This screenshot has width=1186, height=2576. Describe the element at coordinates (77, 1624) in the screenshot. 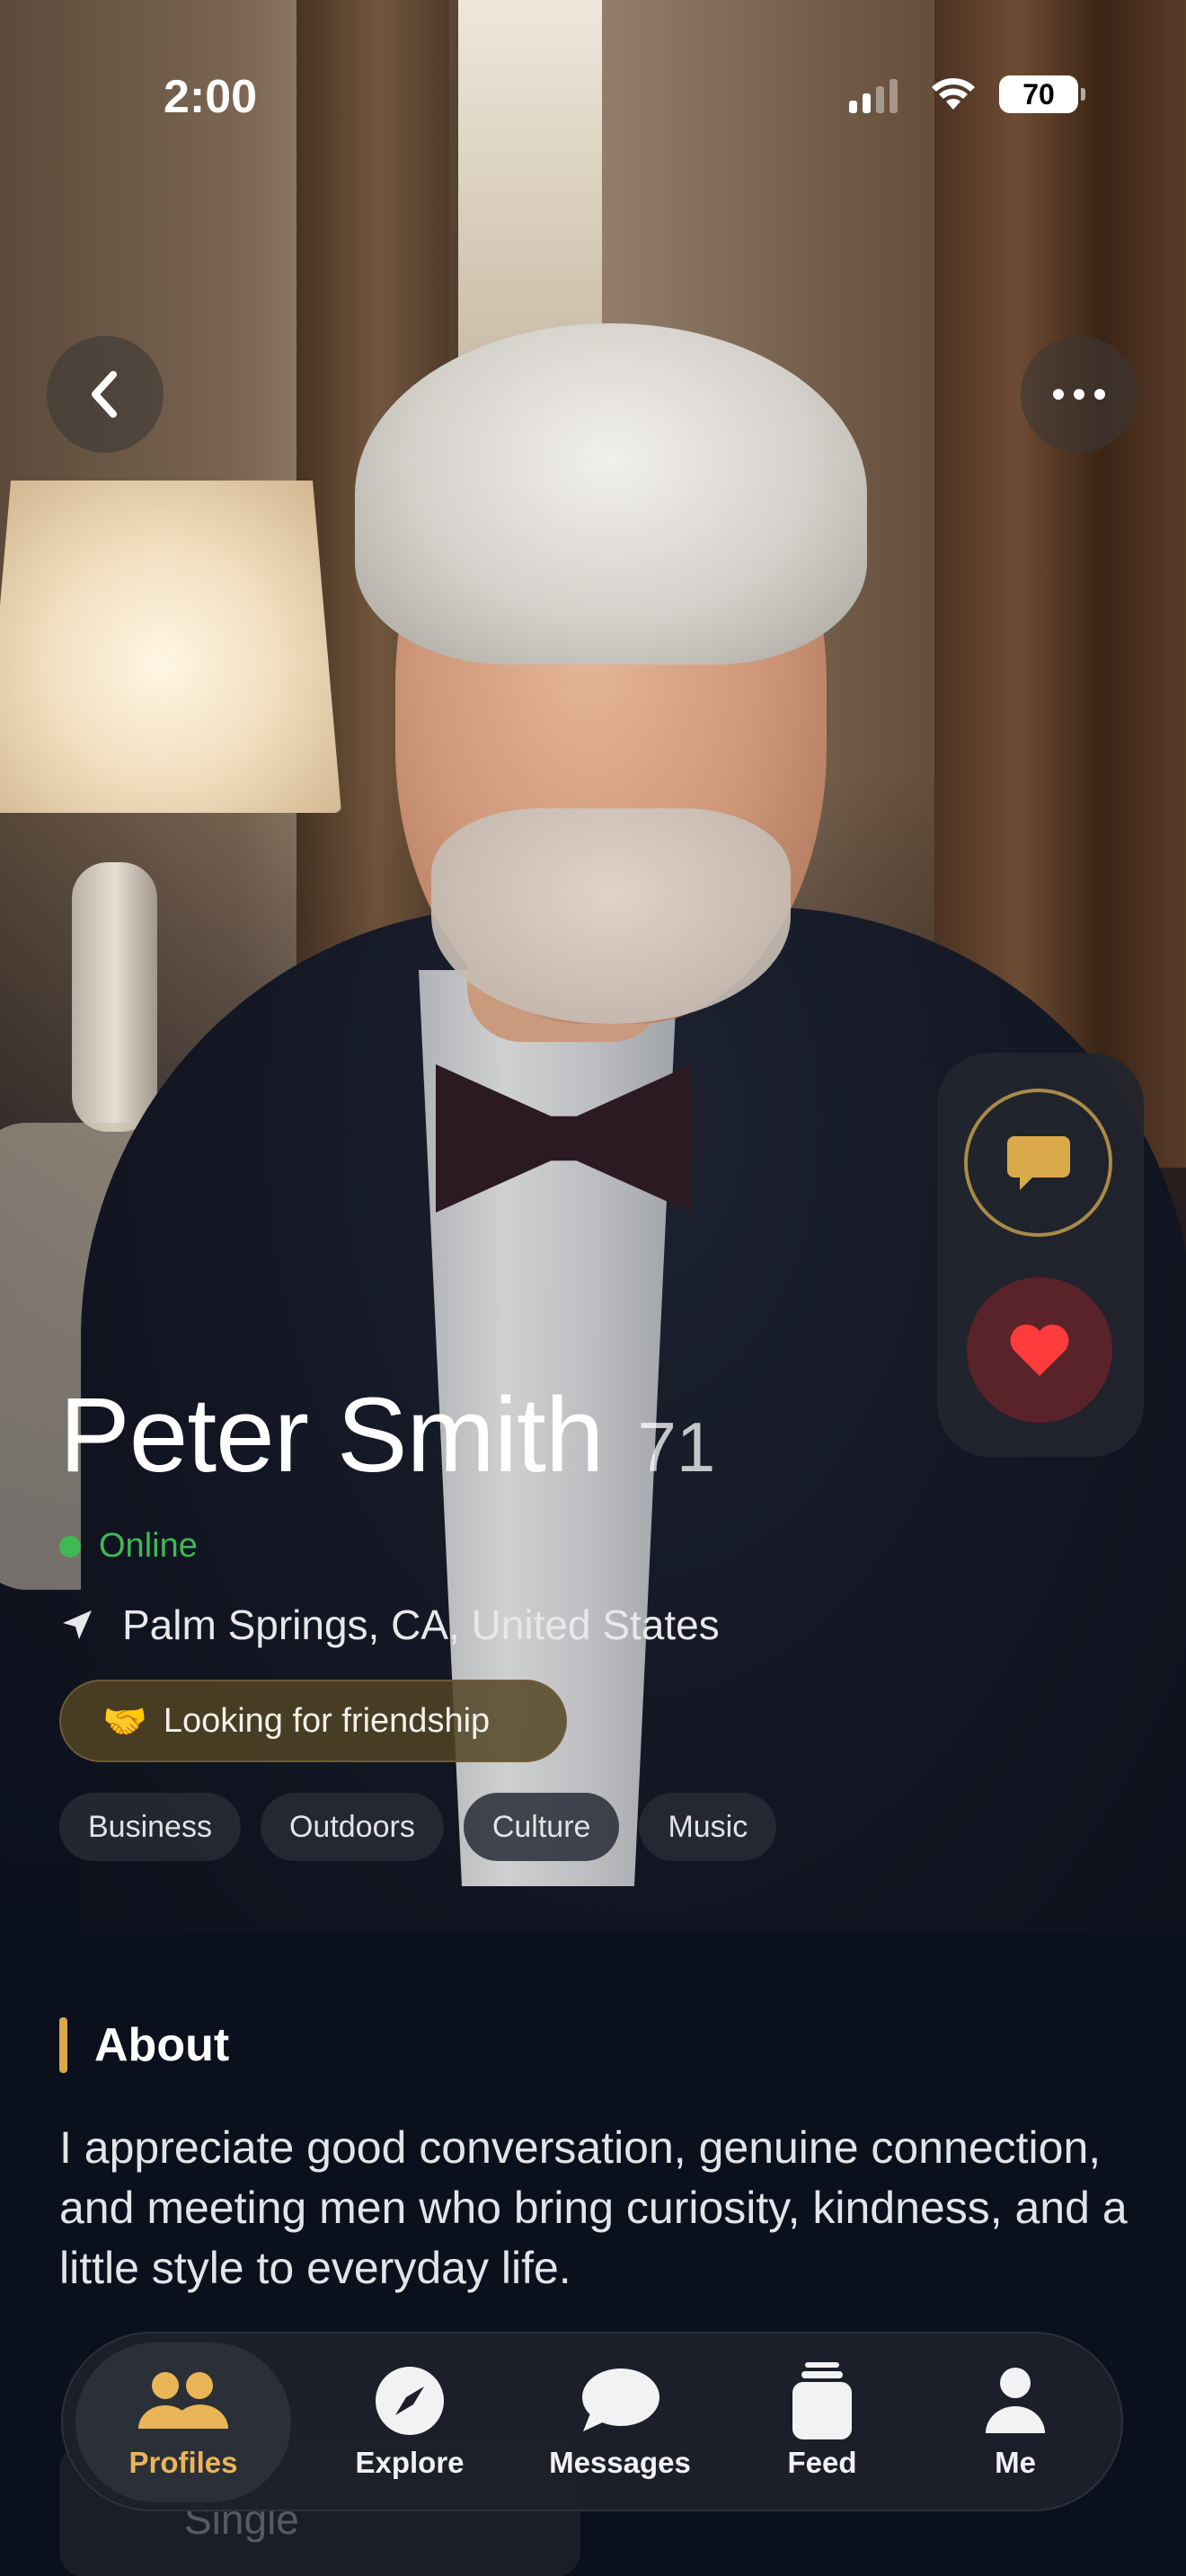

I see `location-arrow-icon` at that location.